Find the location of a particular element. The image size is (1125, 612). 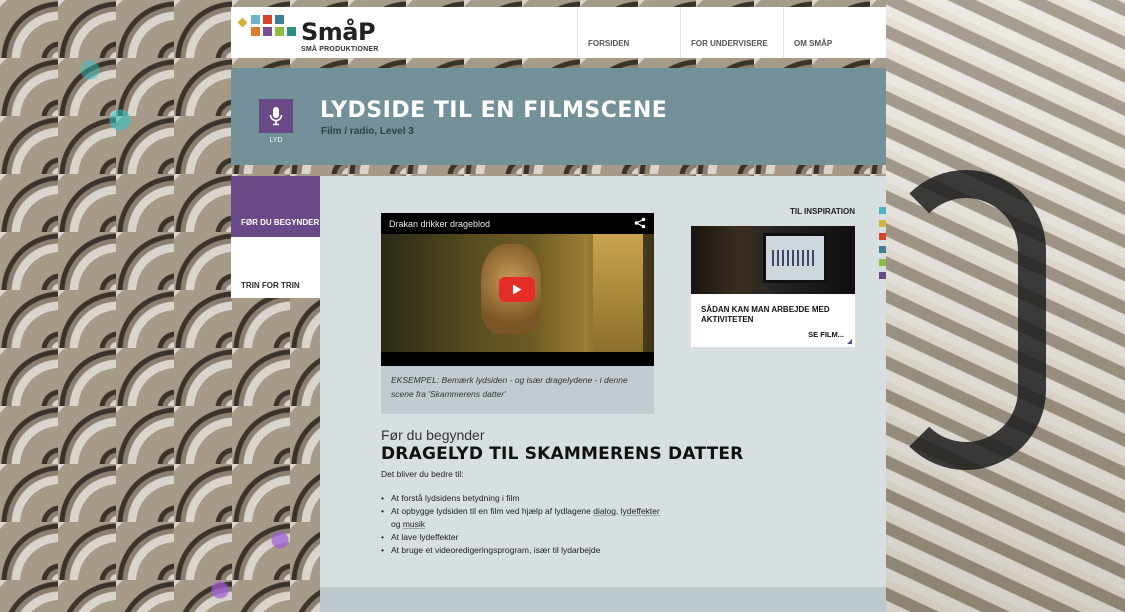

inspiration-thumbnail is located at coordinates (773, 260).